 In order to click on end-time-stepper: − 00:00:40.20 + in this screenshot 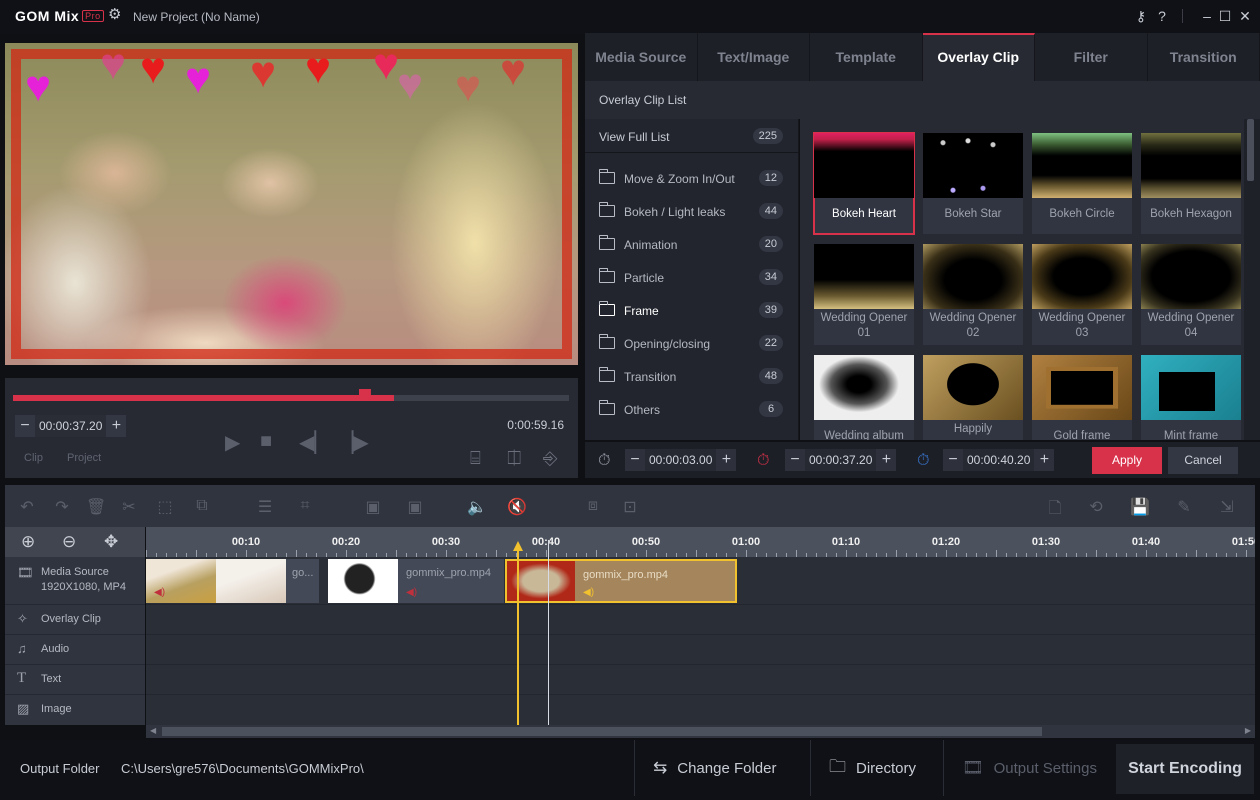, I will do `click(999, 460)`.